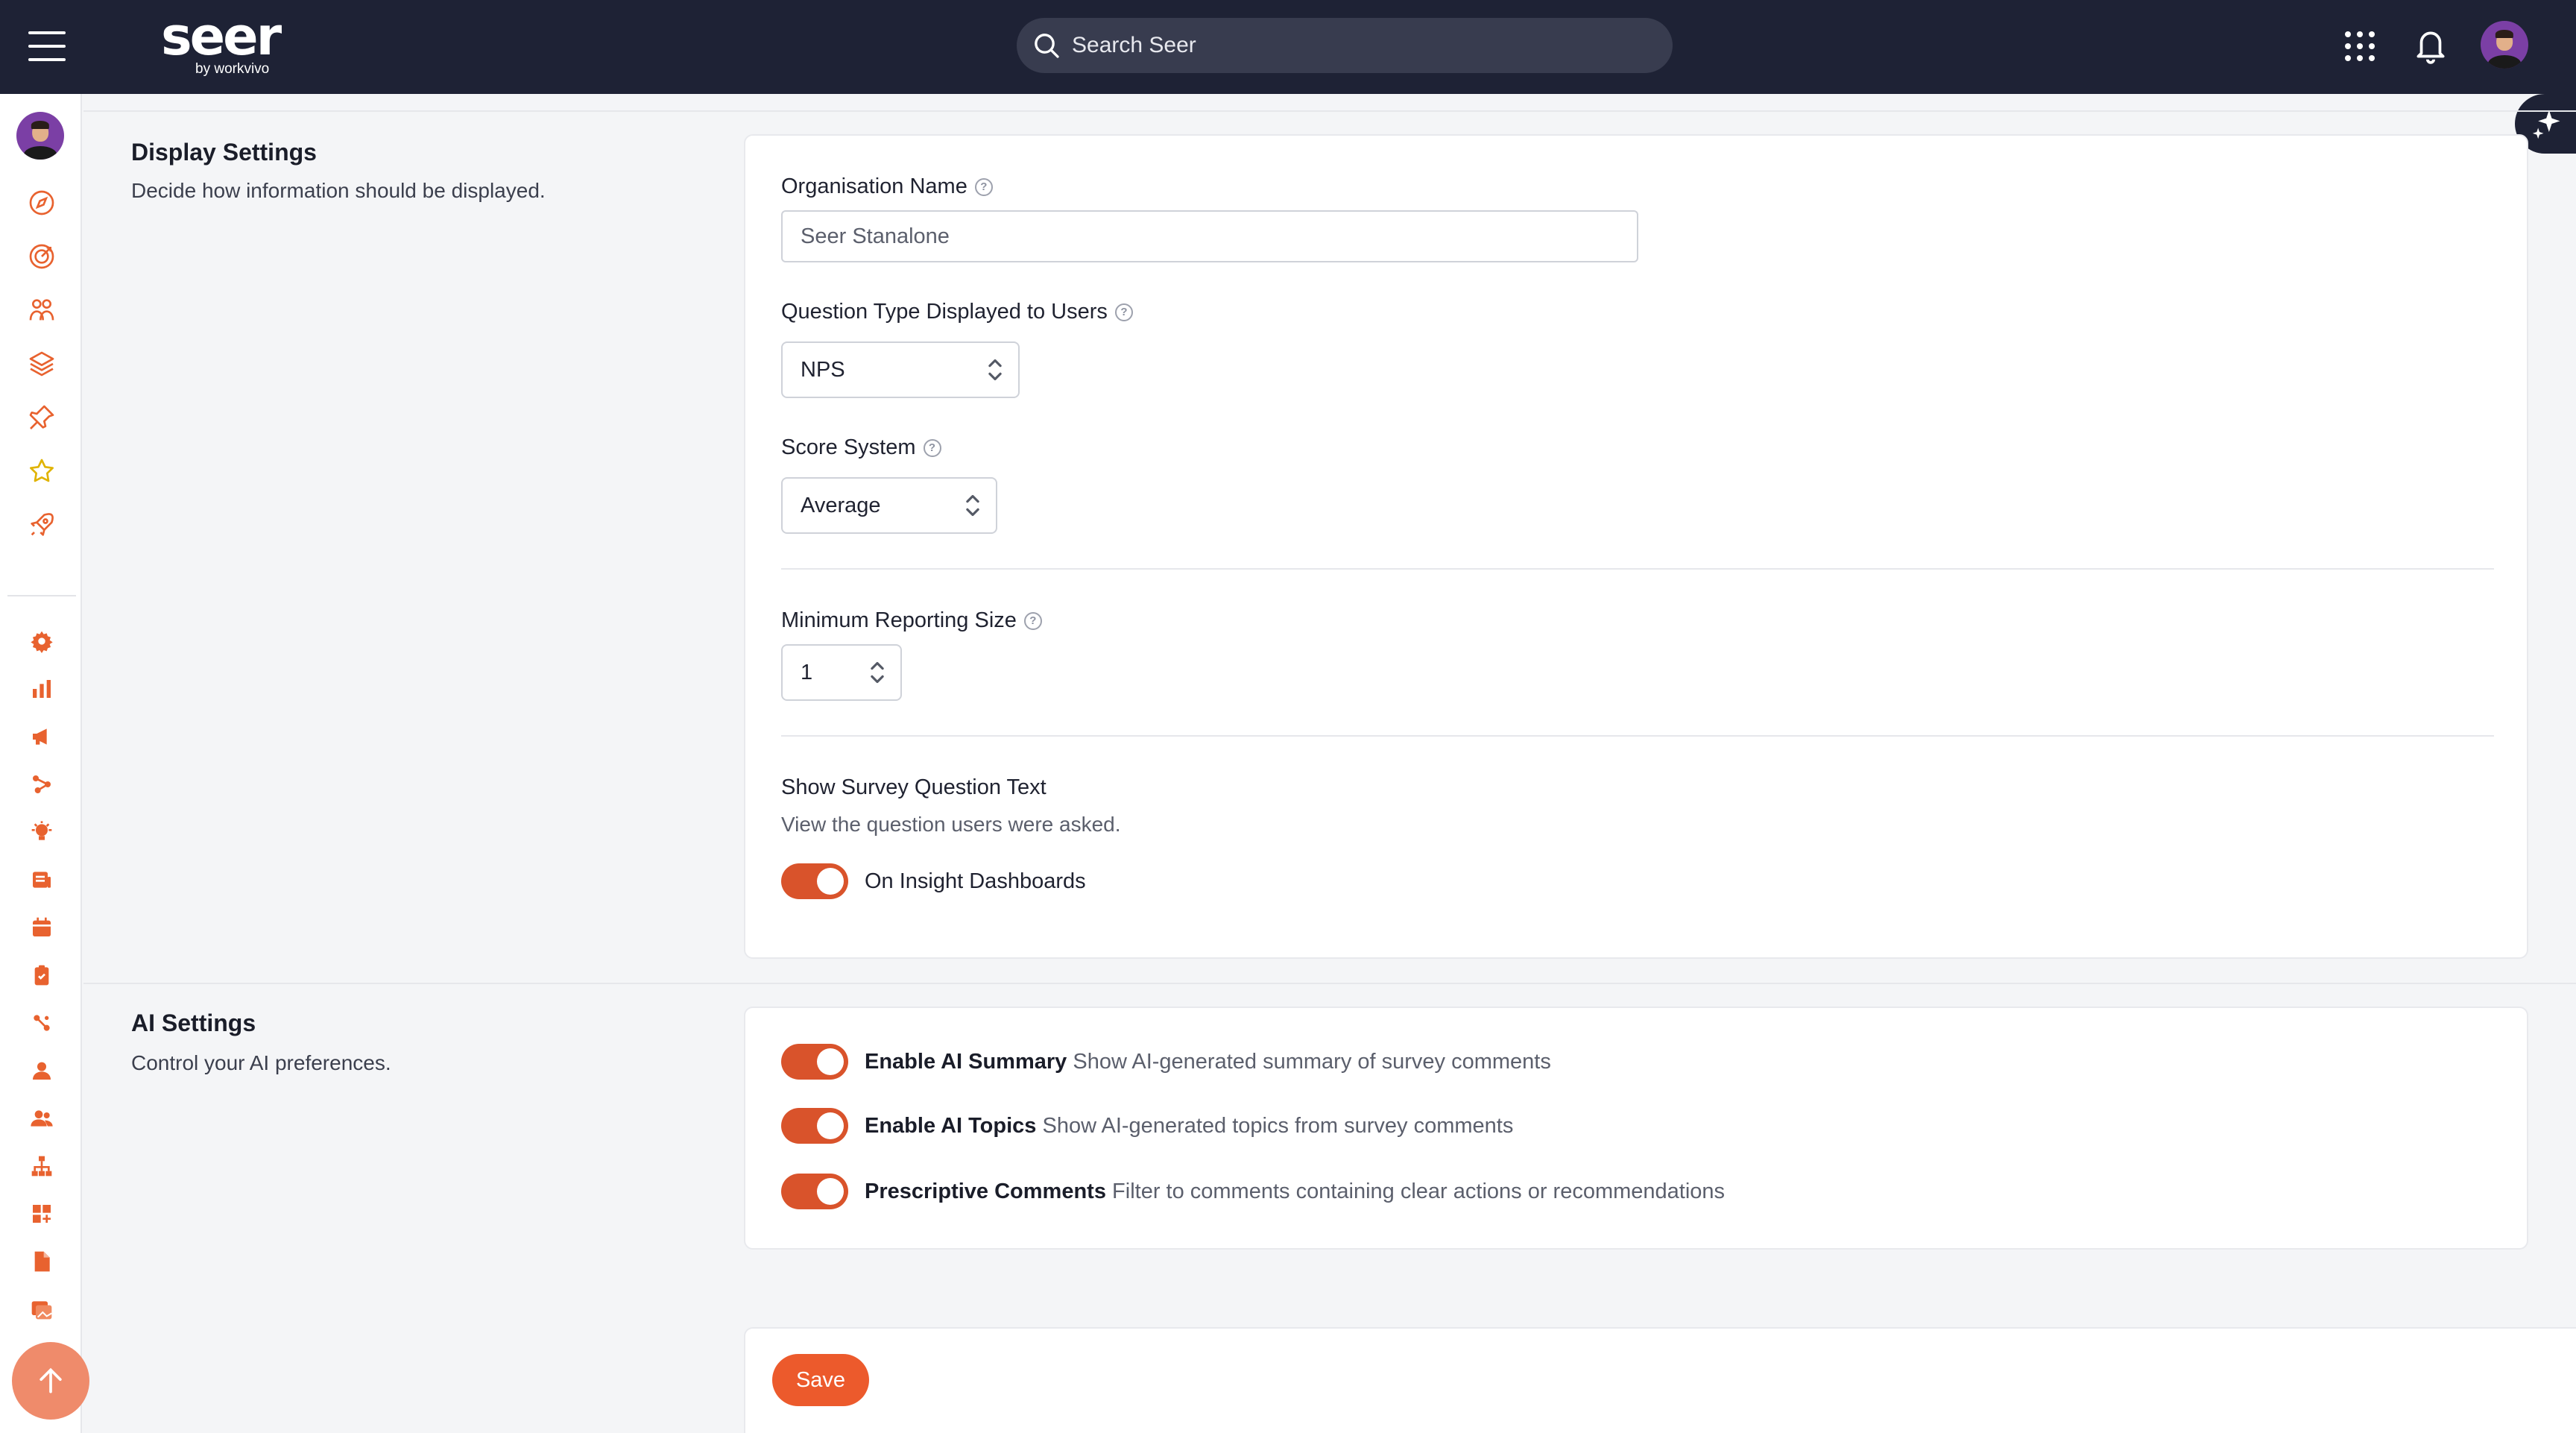 This screenshot has height=1433, width=2576. I want to click on apps-grid-icon, so click(2360, 48).